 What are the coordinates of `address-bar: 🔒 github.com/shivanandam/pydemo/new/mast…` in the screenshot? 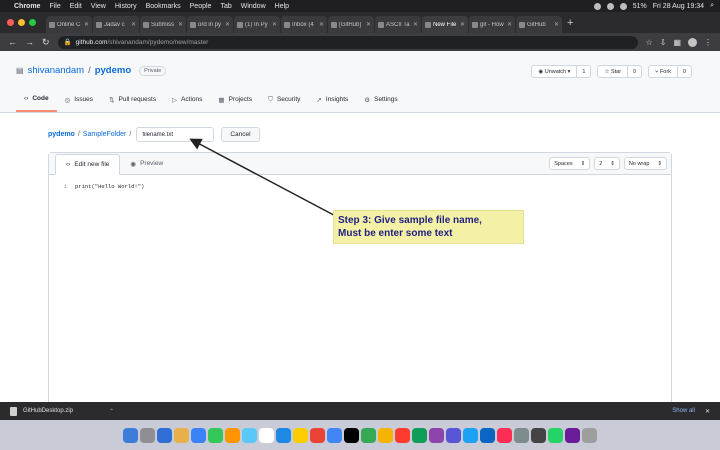 It's located at (347, 42).